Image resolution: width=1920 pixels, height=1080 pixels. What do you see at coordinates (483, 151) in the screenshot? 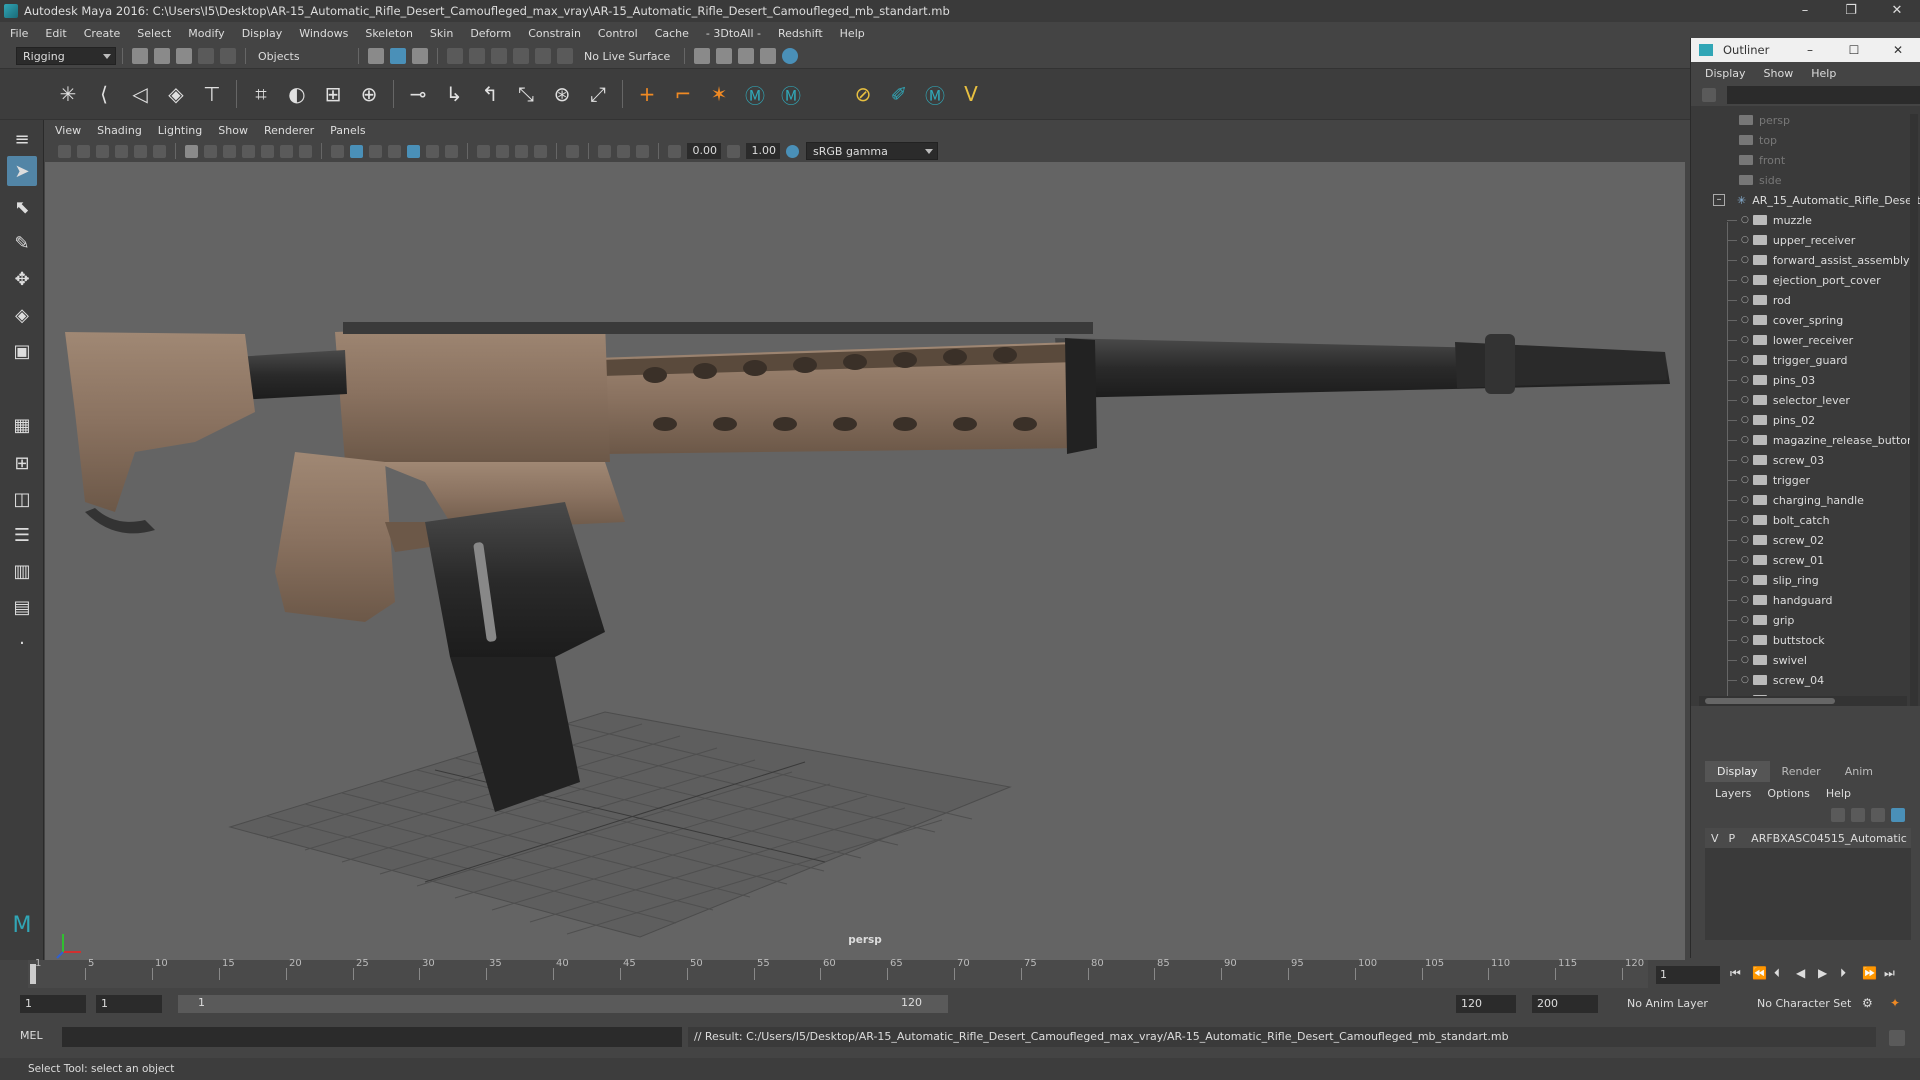
I see `ambient-occlusion-icon` at bounding box center [483, 151].